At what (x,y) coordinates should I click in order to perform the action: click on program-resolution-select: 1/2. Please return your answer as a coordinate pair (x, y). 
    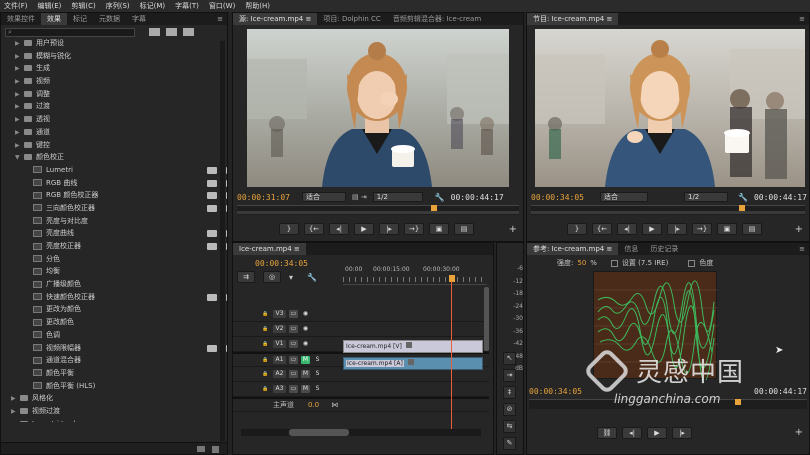
    Looking at the image, I should click on (705, 197).